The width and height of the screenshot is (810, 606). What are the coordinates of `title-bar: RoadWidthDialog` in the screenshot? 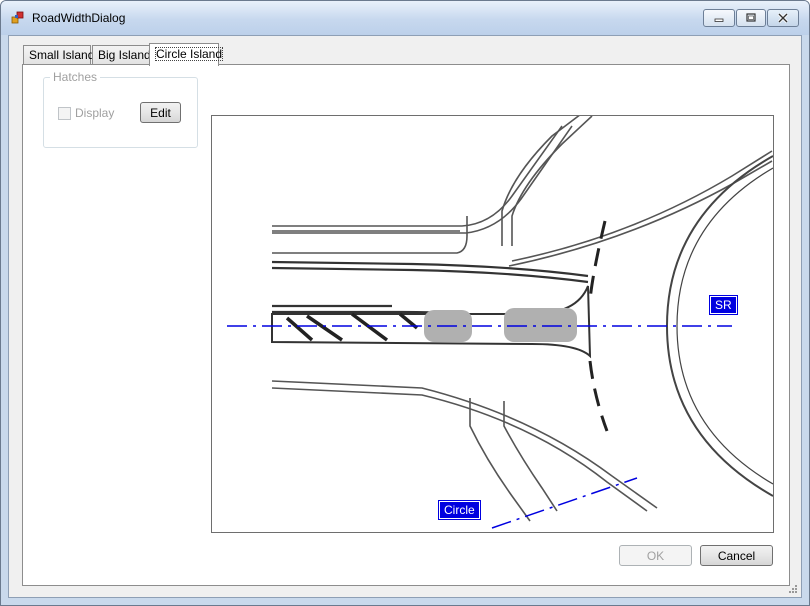 It's located at (405, 18).